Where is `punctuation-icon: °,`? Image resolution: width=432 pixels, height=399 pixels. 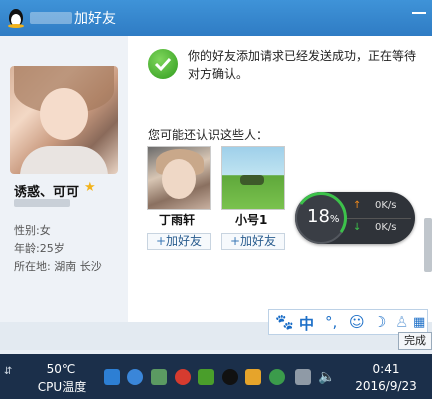
punctuation-icon: °, is located at coordinates (331, 322).